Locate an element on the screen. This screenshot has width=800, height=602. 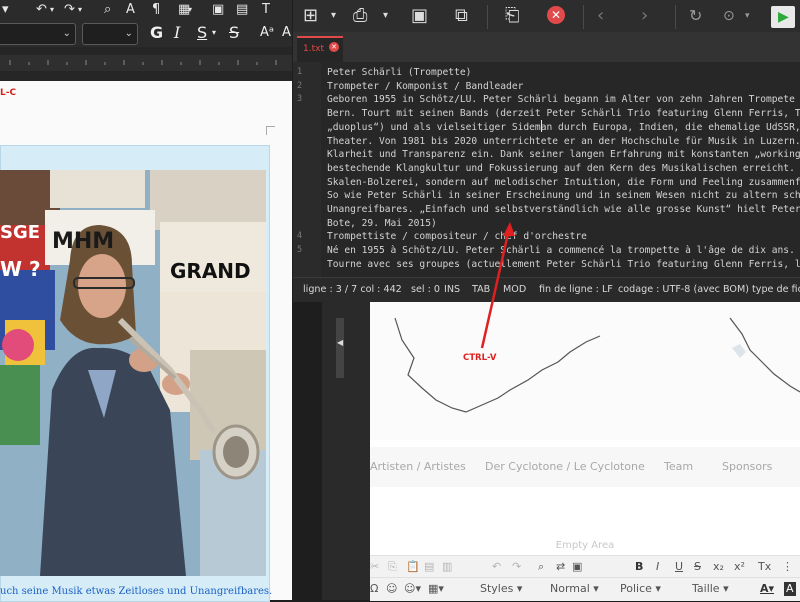
annotation-arrow is located at coordinates (497, 285).